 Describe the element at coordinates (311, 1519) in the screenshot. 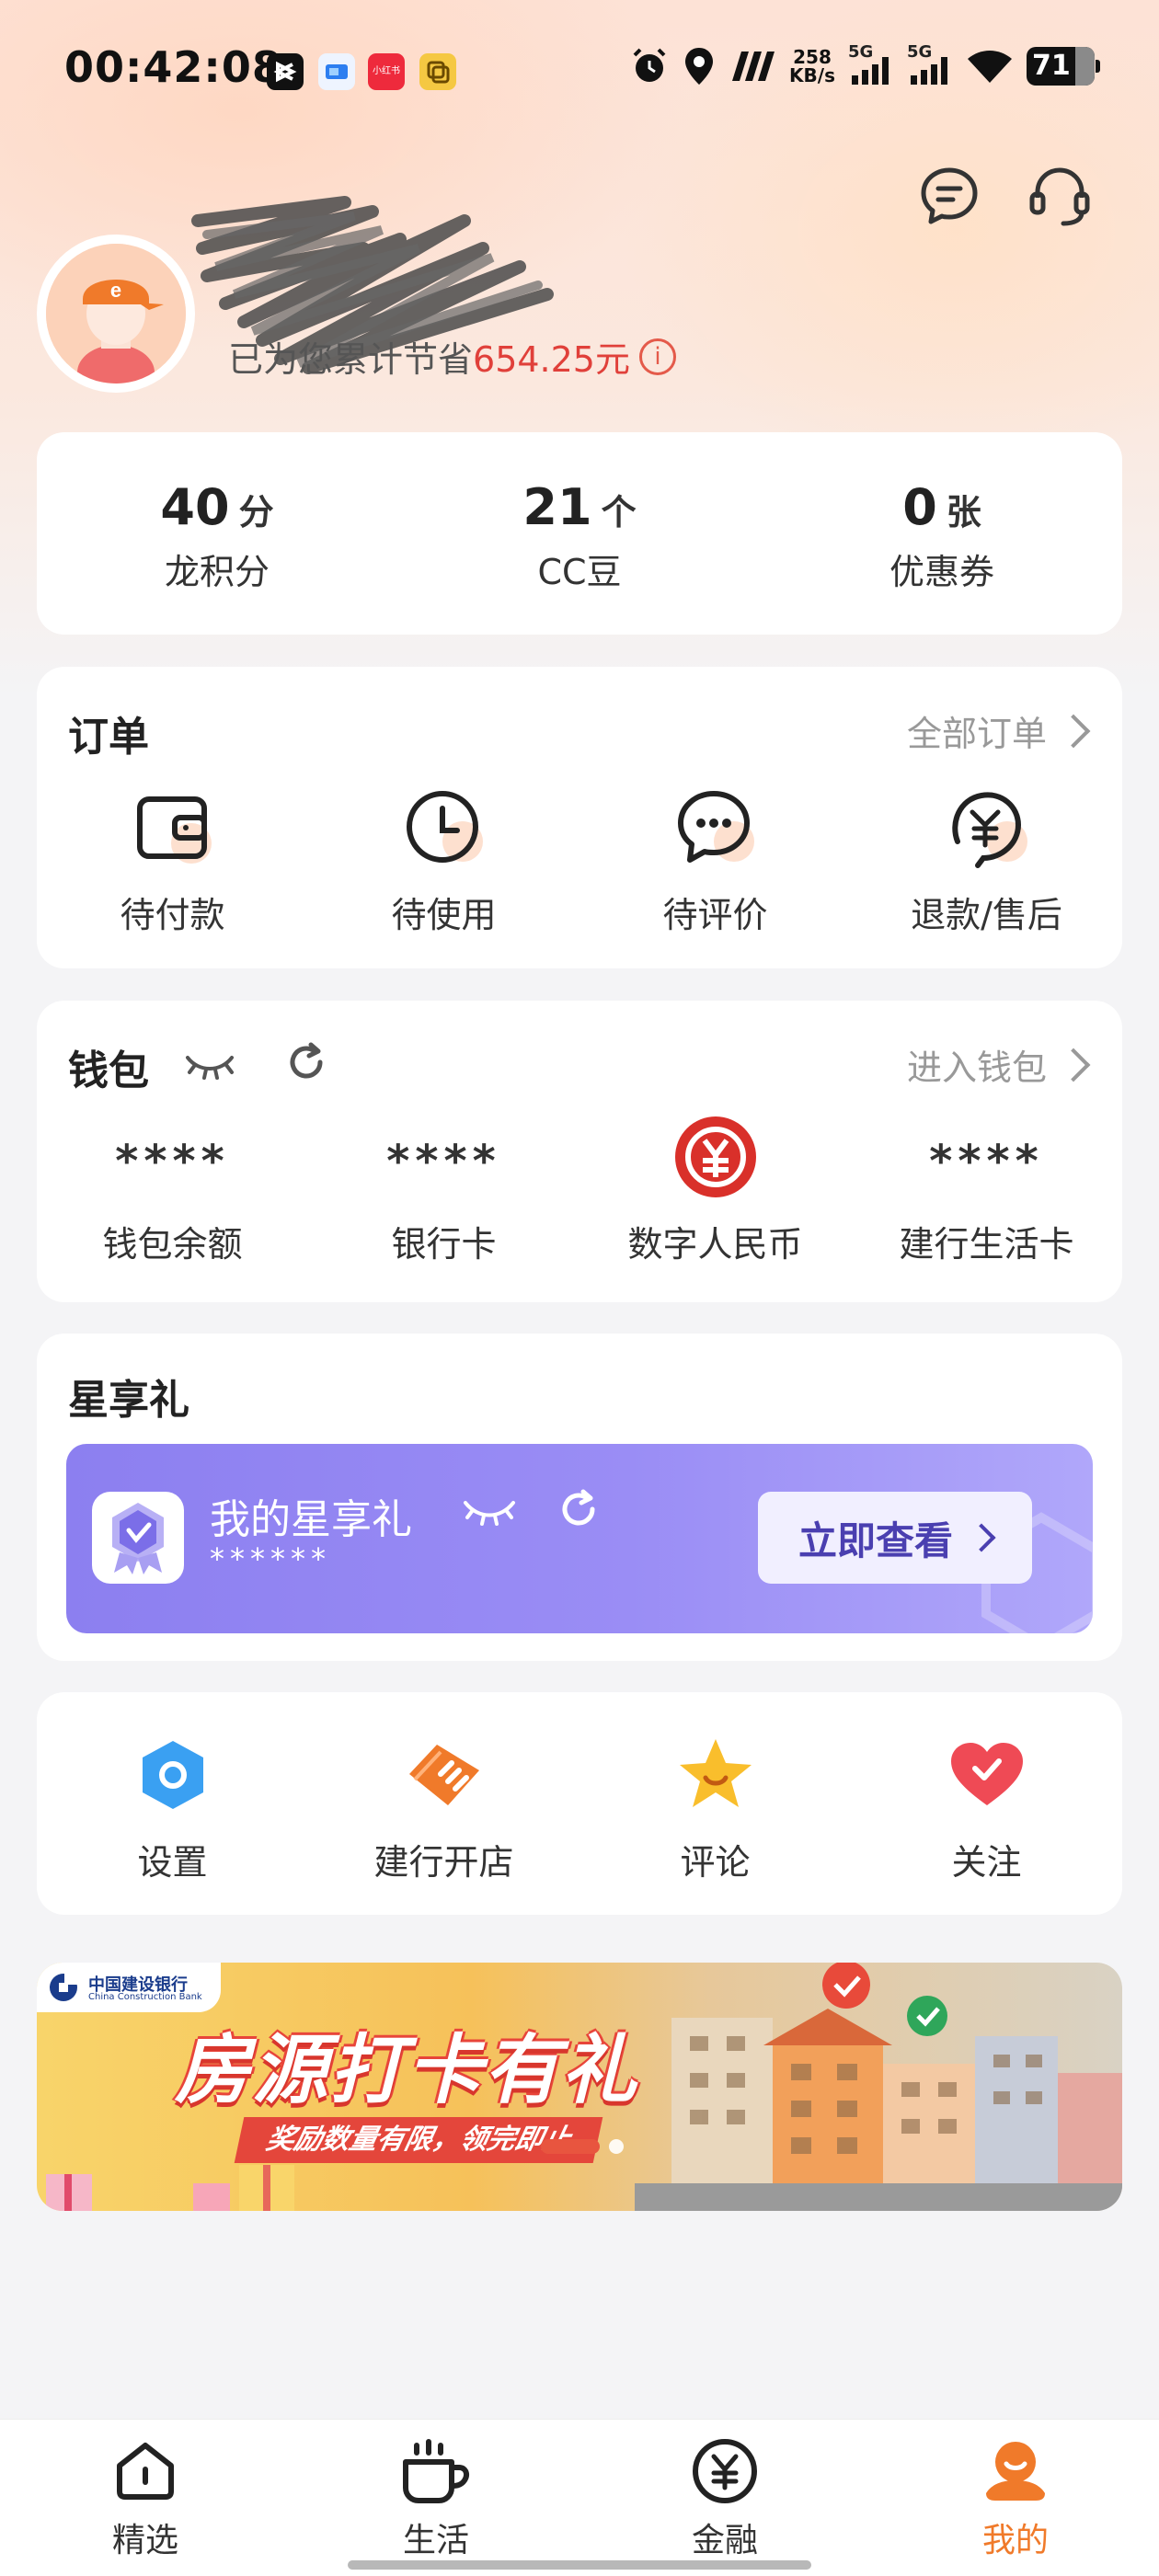

I see `star-gift-card-title: 我的星享礼` at that location.